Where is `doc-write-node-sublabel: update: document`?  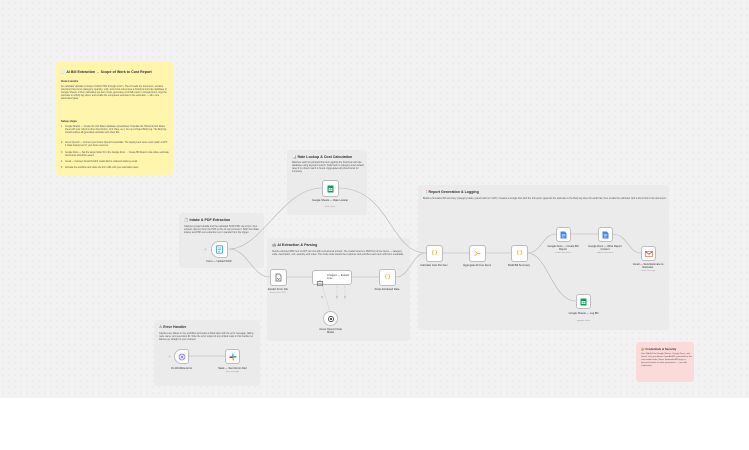
doc-write-node-sublabel: update: document is located at coordinates (605, 253).